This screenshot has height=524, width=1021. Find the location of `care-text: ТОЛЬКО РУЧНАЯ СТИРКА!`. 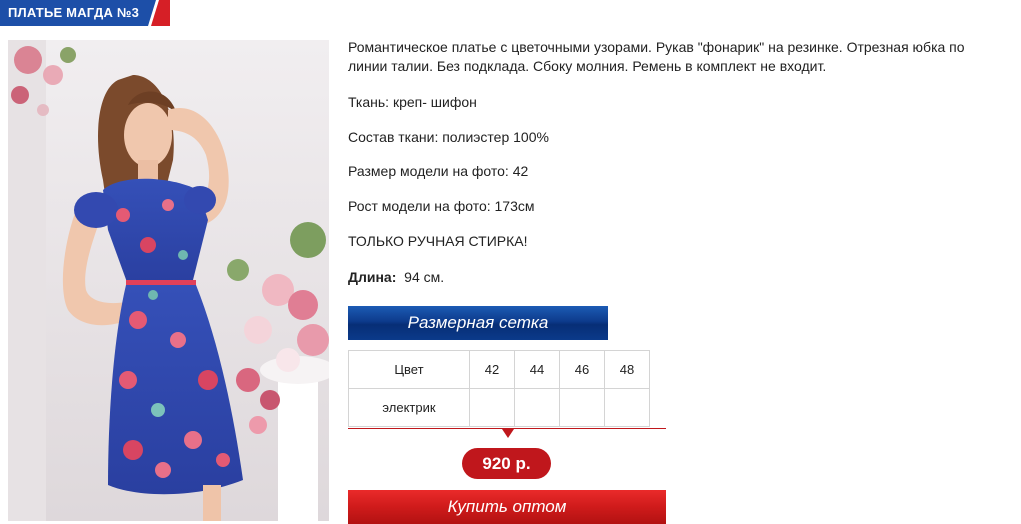

care-text: ТОЛЬКО РУЧНАЯ СТИРКА! is located at coordinates (438, 241).